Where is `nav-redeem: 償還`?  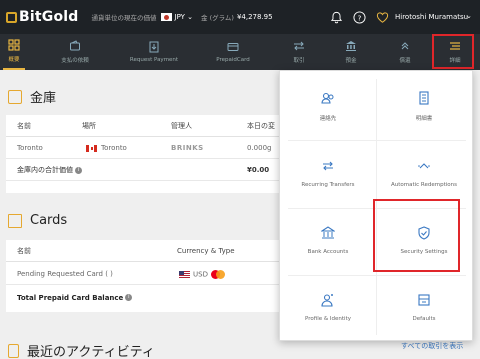 nav-redeem: 償還 is located at coordinates (405, 52).